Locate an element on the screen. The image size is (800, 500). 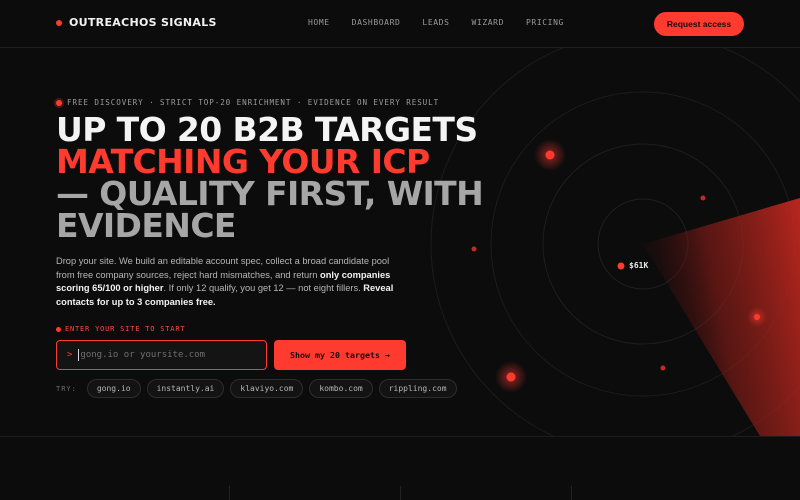
site-input-label: ENTER YOUR SITE TO START is located at coordinates (120, 329).